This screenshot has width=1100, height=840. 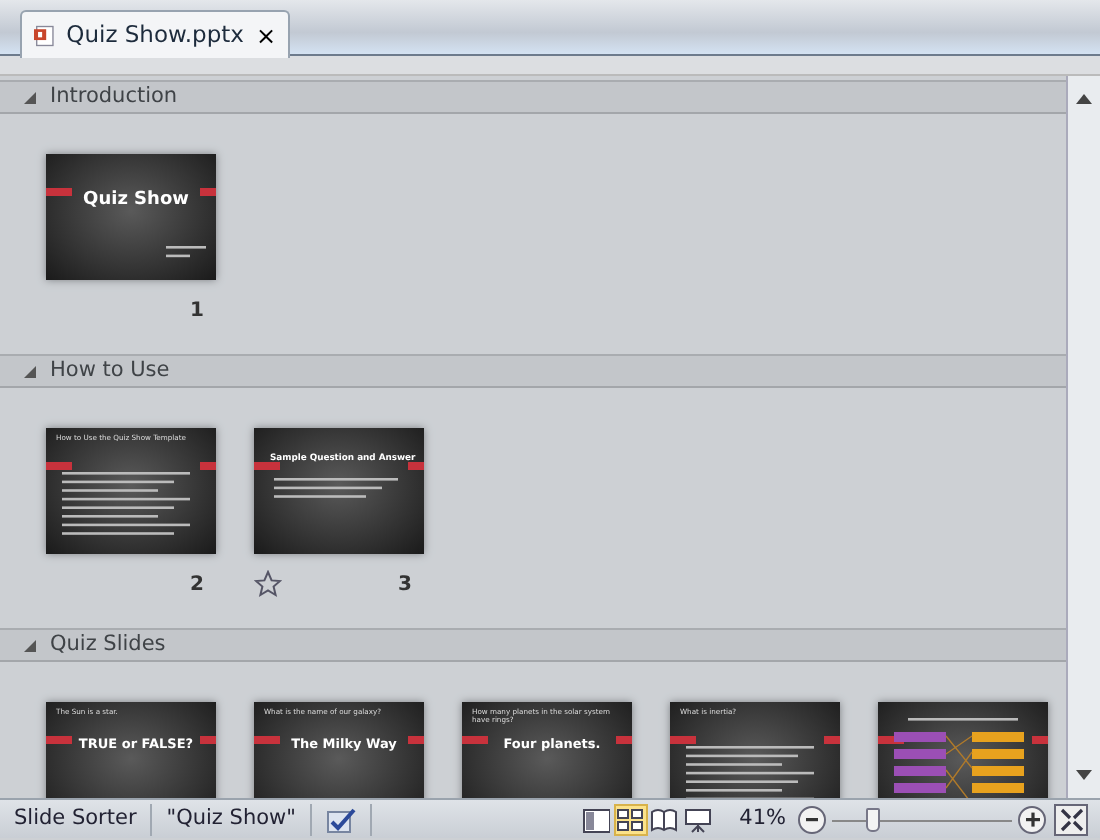 I want to click on slide-sorter-button, so click(x=630, y=819).